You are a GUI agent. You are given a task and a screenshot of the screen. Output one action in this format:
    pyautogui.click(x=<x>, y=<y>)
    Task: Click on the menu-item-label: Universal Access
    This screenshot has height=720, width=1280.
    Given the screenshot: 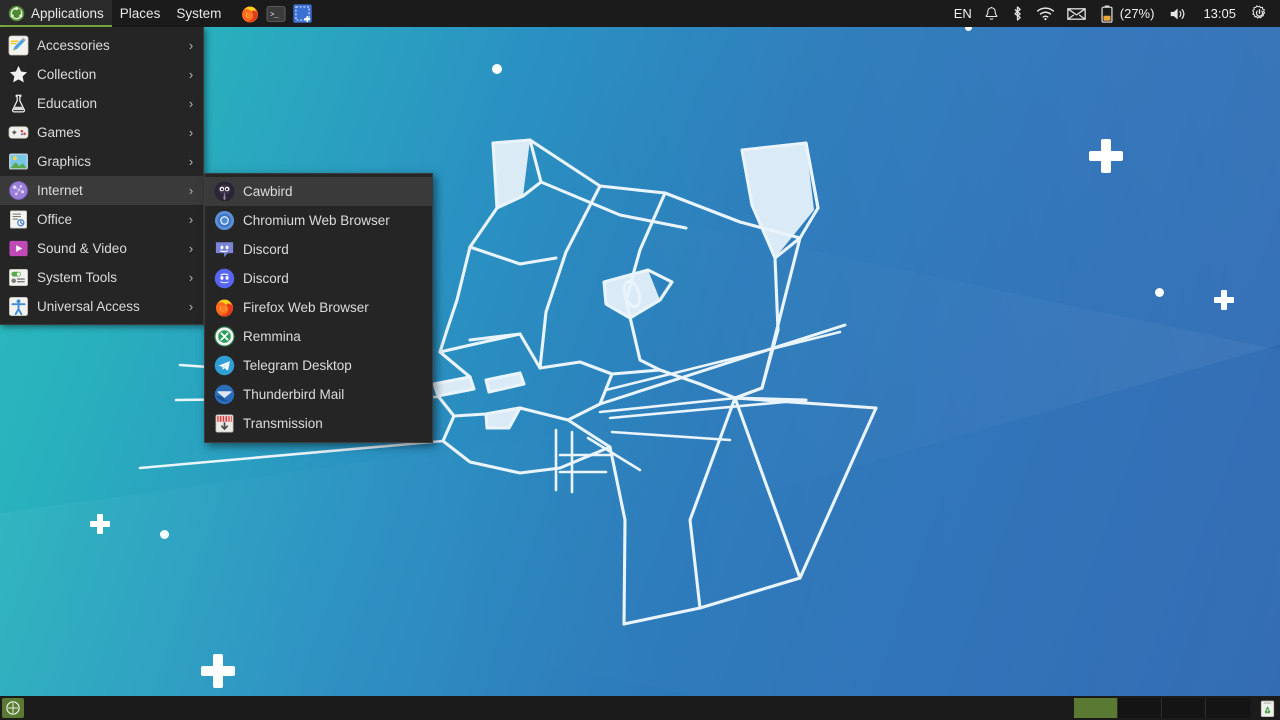 What is the action you would take?
    pyautogui.click(x=88, y=306)
    